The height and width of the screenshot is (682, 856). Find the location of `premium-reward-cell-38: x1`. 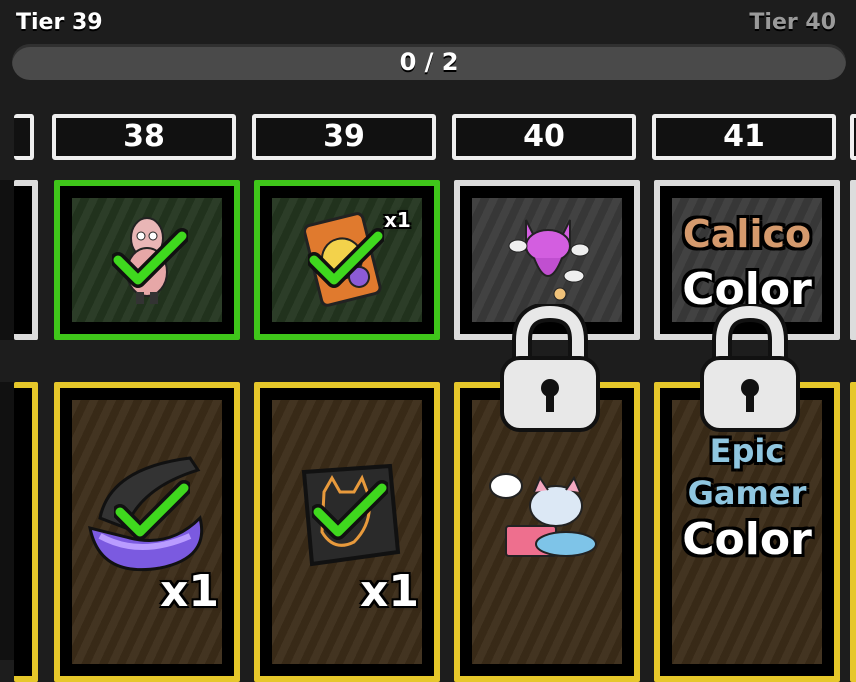

premium-reward-cell-38: x1 is located at coordinates (147, 532).